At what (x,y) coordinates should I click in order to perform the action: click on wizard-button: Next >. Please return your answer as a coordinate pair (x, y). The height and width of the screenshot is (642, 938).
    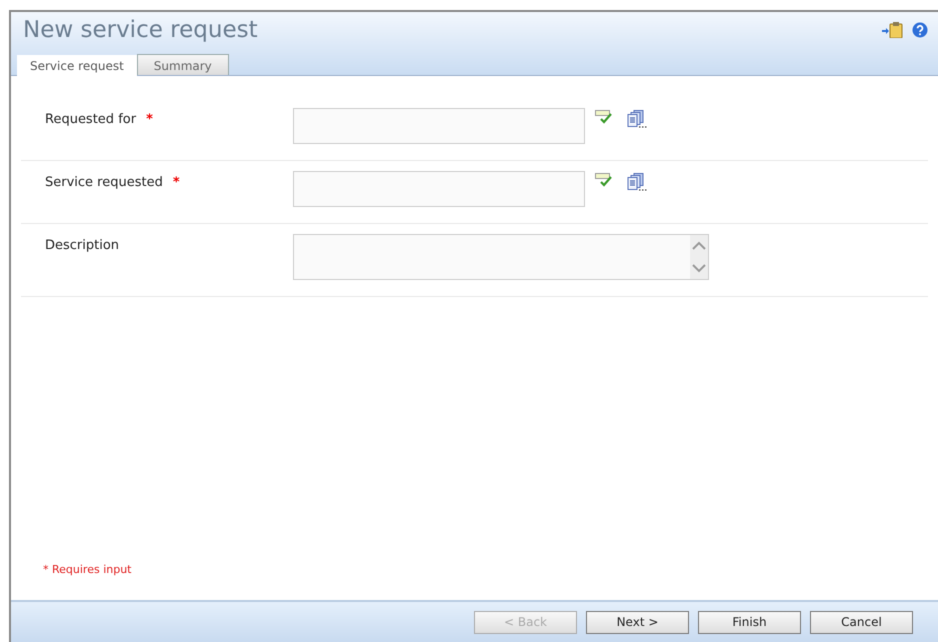
    Looking at the image, I should click on (637, 622).